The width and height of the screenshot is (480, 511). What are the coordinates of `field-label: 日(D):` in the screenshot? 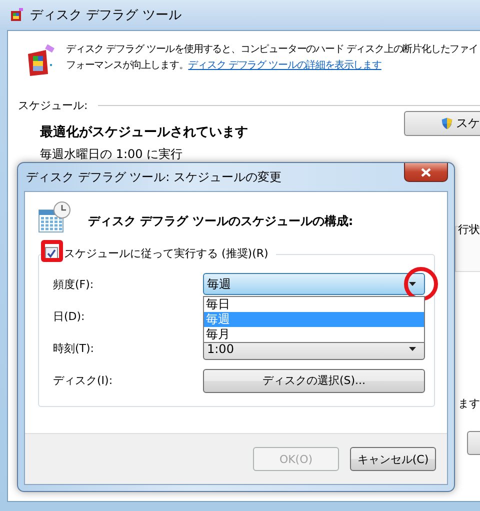 It's located at (69, 316).